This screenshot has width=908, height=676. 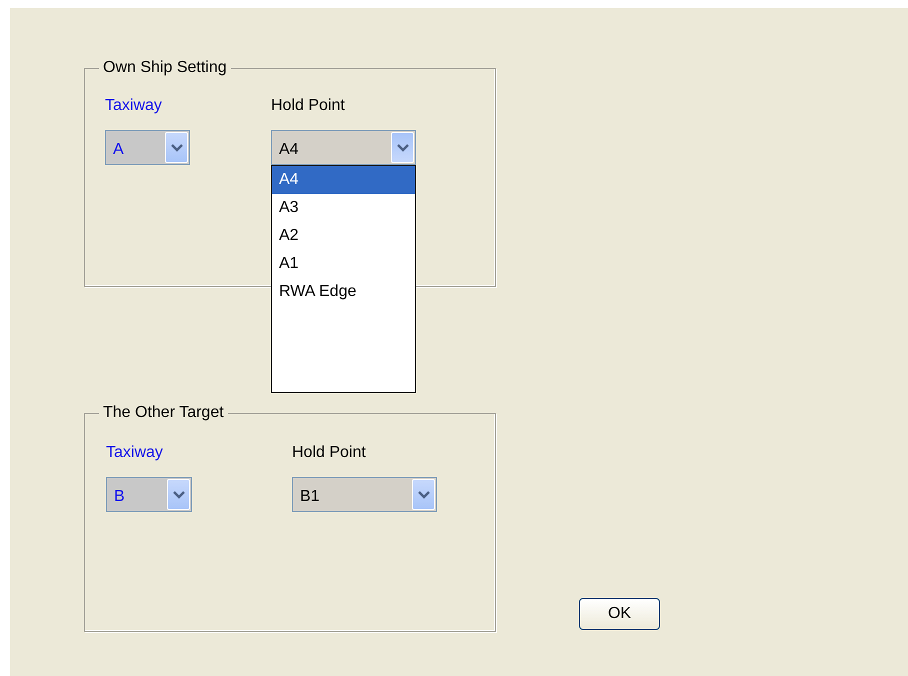 I want to click on group-title: The Other Target, so click(x=163, y=413).